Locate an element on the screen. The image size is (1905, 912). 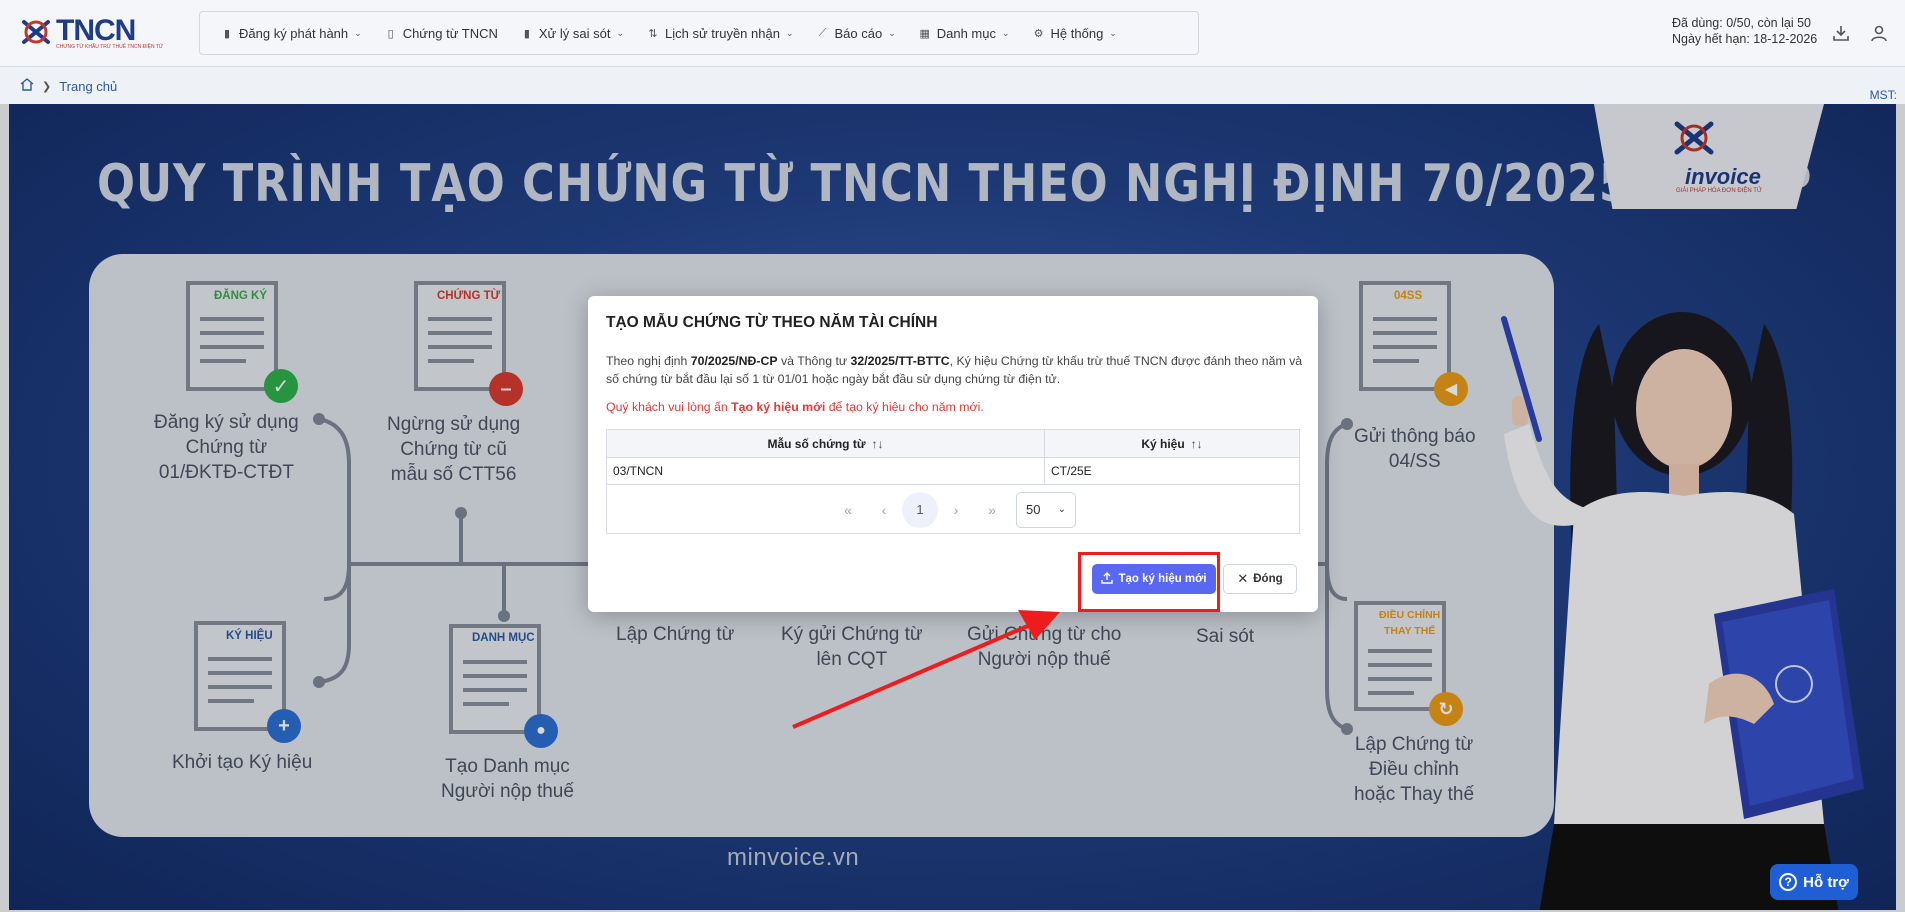
home-icon is located at coordinates (27, 86).